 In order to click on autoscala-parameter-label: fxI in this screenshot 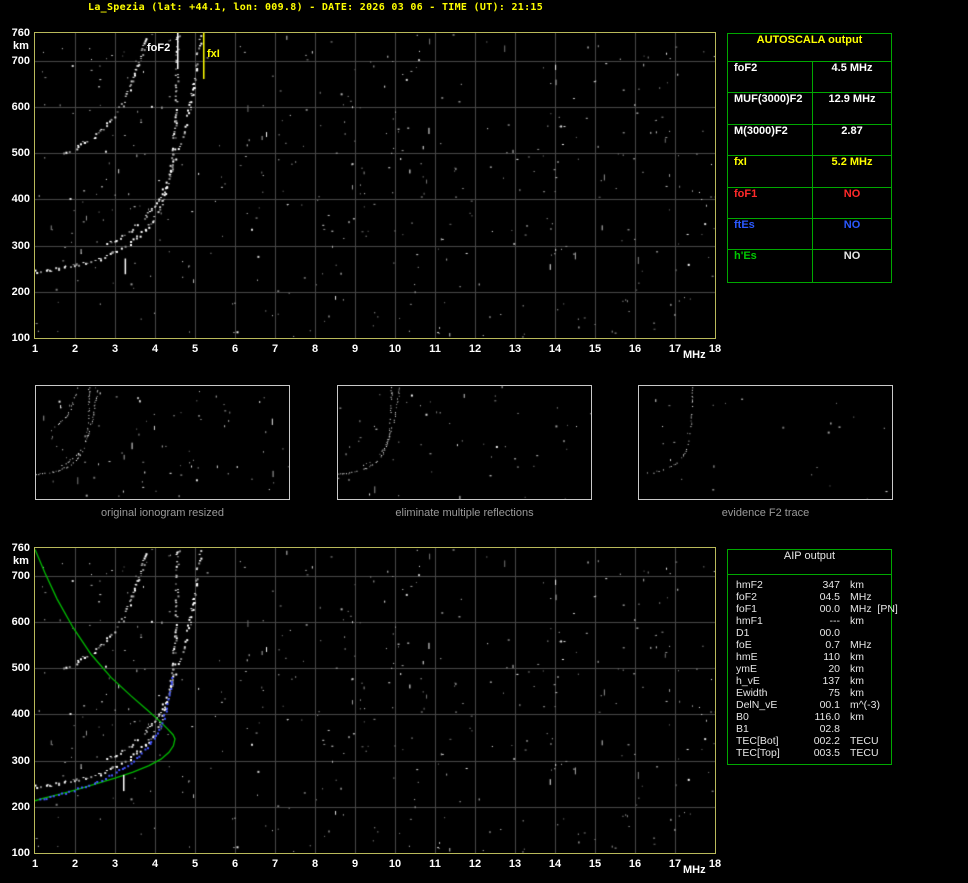, I will do `click(740, 162)`.